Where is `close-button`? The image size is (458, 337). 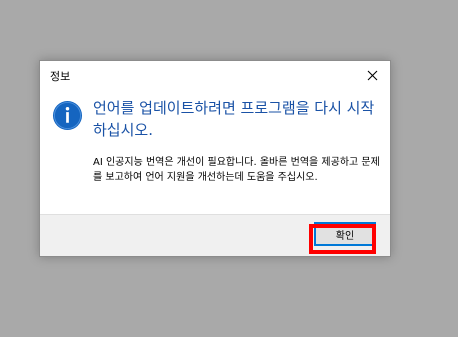 close-button is located at coordinates (372, 75).